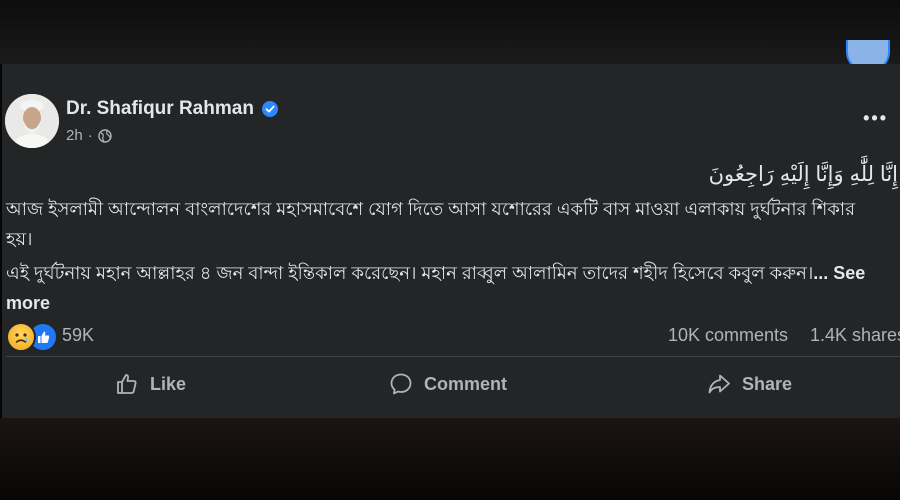 The image size is (900, 500). Describe the element at coordinates (21, 337) in the screenshot. I see `sad-reaction-icon` at that location.